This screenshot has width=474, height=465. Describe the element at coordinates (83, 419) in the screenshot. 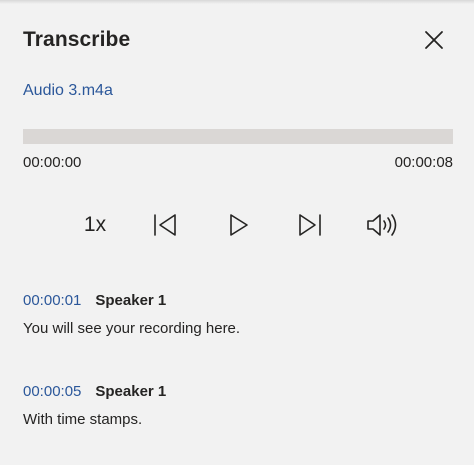

I see `transcript-text: With time stamps.` at that location.